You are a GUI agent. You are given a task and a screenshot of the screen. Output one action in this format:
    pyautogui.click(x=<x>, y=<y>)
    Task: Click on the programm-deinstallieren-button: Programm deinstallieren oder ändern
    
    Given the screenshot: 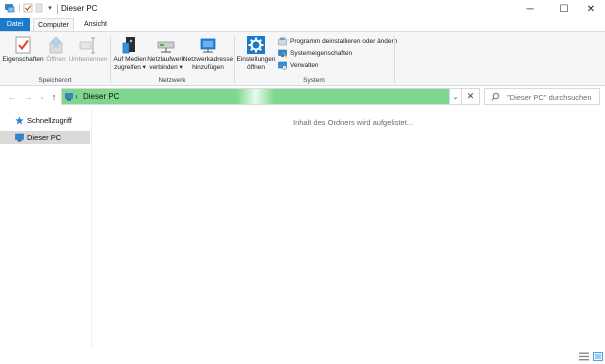 What is the action you would take?
    pyautogui.click(x=337, y=41)
    